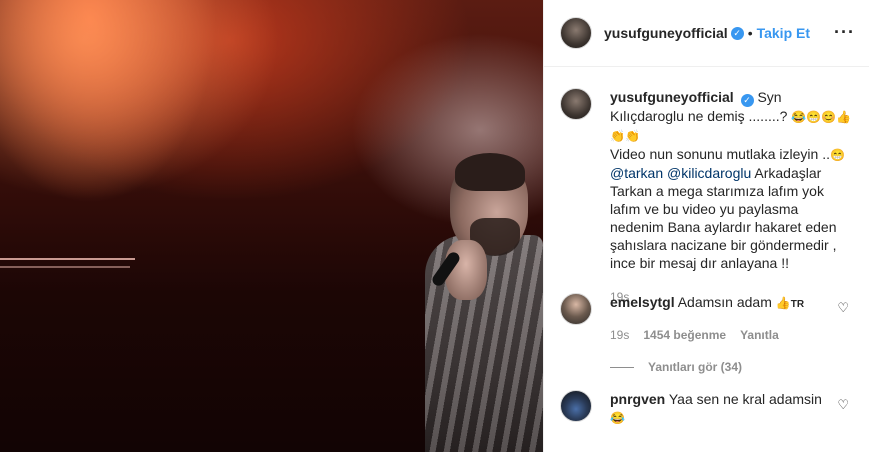  What do you see at coordinates (759, 335) in the screenshot?
I see `reply-button: Yanıtla` at bounding box center [759, 335].